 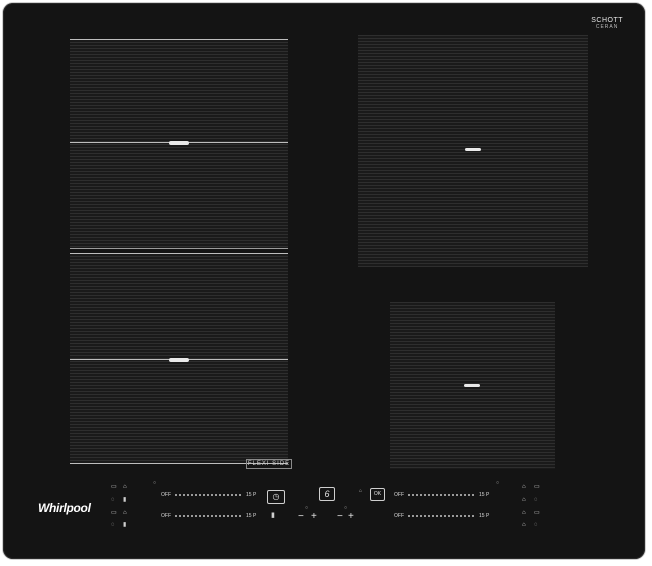 I want to click on timer-minus-button: −, so click(x=301, y=517).